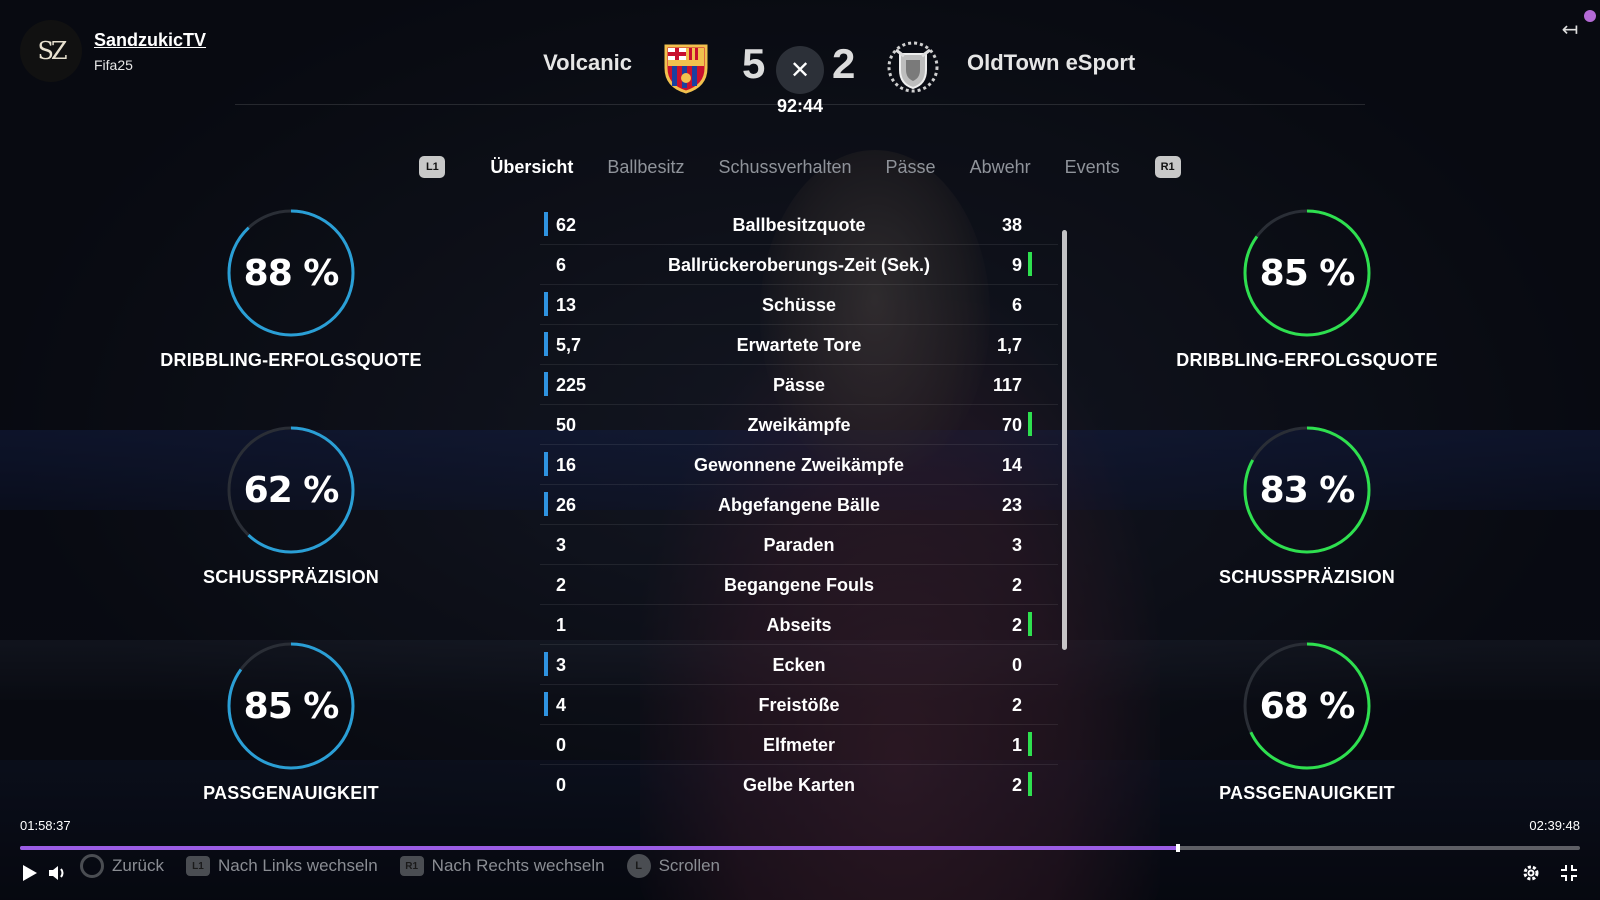  What do you see at coordinates (1016, 665) in the screenshot?
I see `away-value: 0` at bounding box center [1016, 665].